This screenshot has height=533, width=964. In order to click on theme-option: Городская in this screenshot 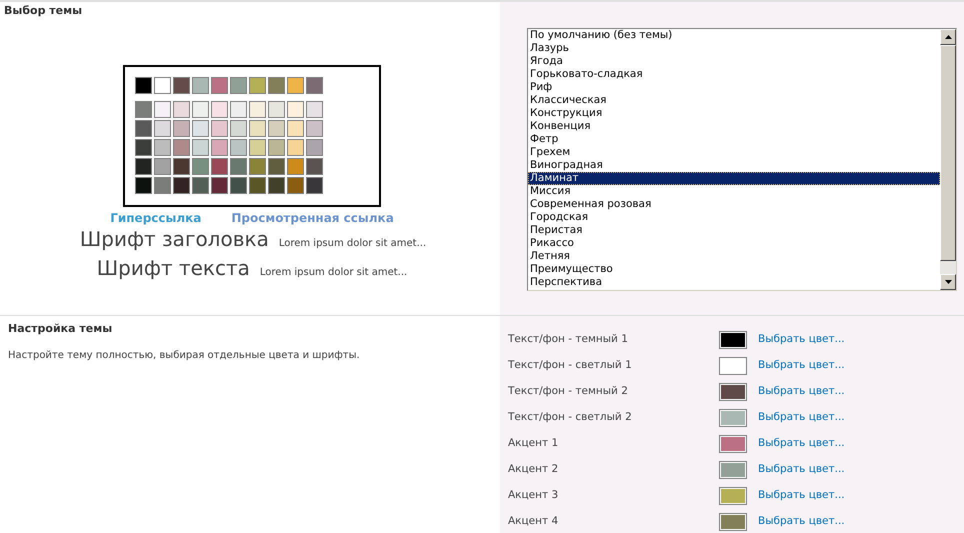, I will do `click(734, 217)`.